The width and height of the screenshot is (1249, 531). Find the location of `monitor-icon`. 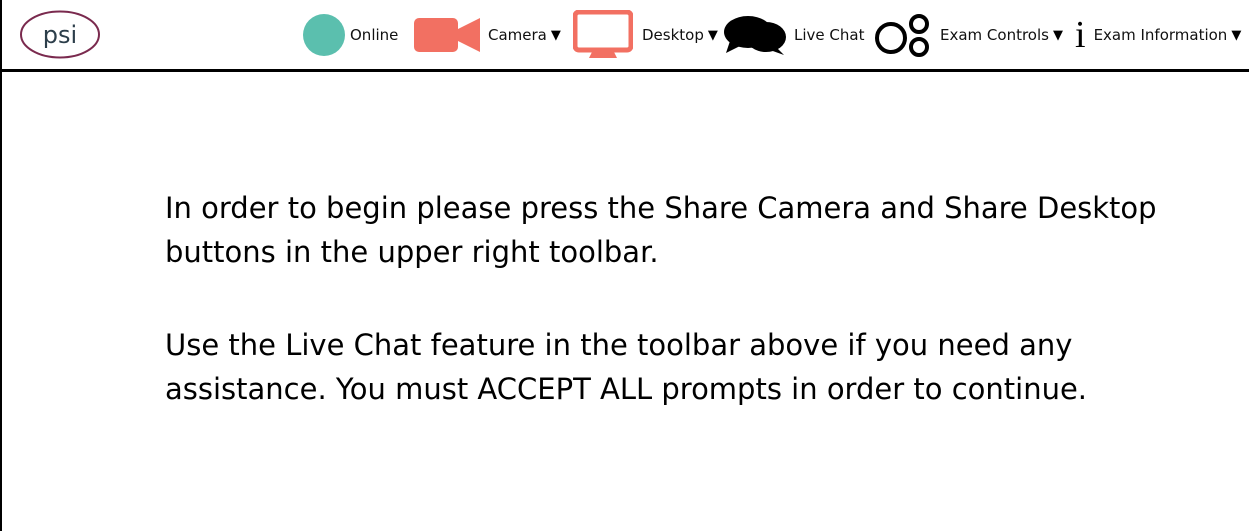

monitor-icon is located at coordinates (603, 34).